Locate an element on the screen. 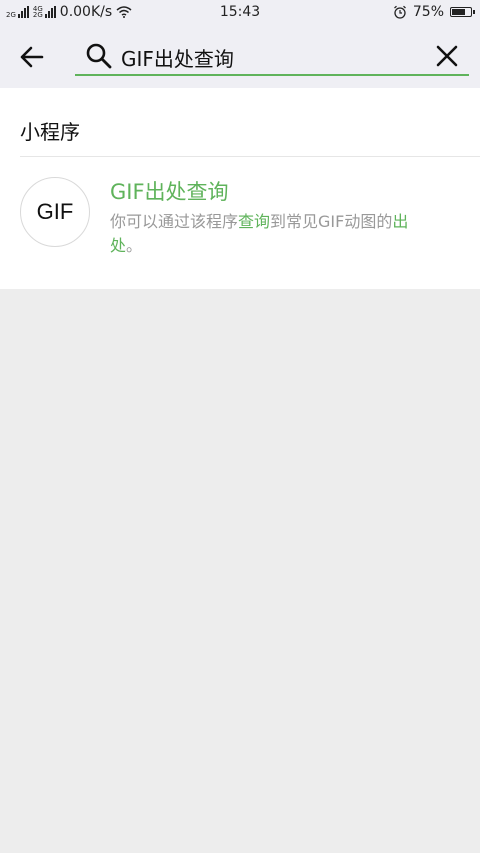 The image size is (480, 853). status-bar: 2G 4G 2G 0.00K/s 15:43 75% is located at coordinates (240, 13).